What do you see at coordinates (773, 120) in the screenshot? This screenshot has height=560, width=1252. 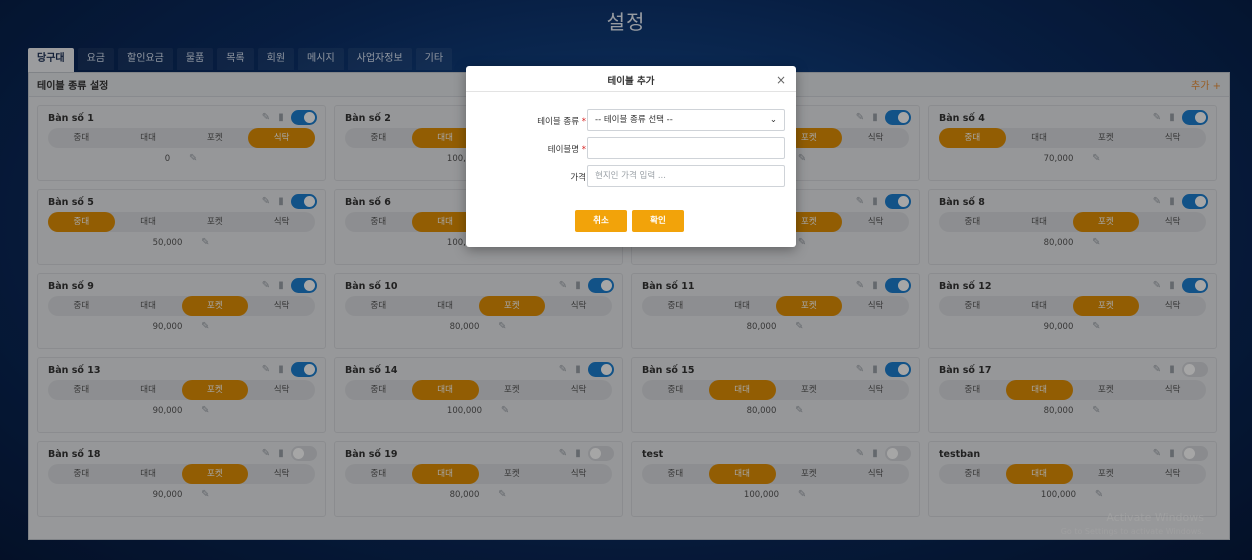 I see `chevron-down-icon: ⌄` at bounding box center [773, 120].